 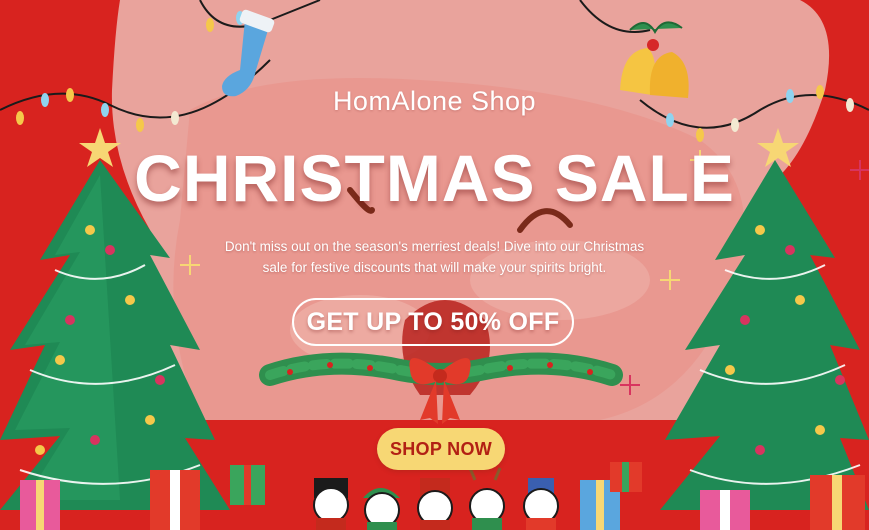 What do you see at coordinates (434, 101) in the screenshot?
I see `shop-name: HomAlone Shop` at bounding box center [434, 101].